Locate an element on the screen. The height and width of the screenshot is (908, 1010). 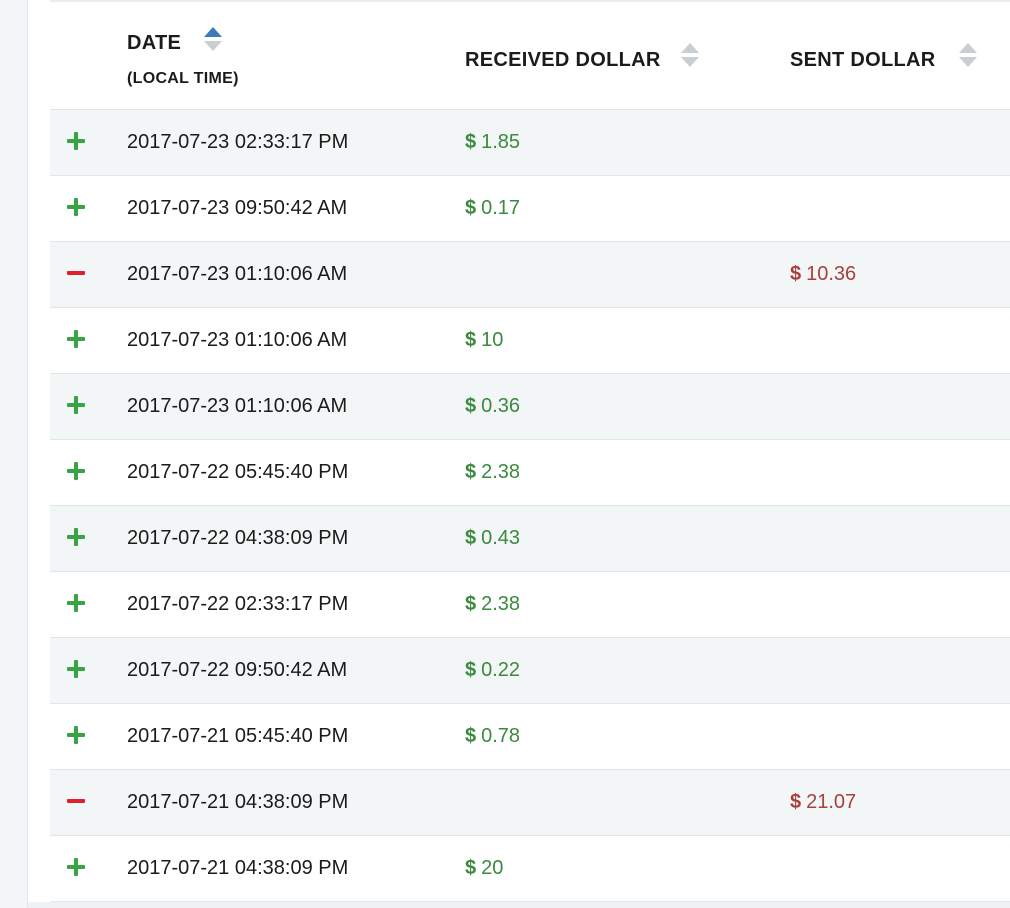
sort-received-icon is located at coordinates (690, 56).